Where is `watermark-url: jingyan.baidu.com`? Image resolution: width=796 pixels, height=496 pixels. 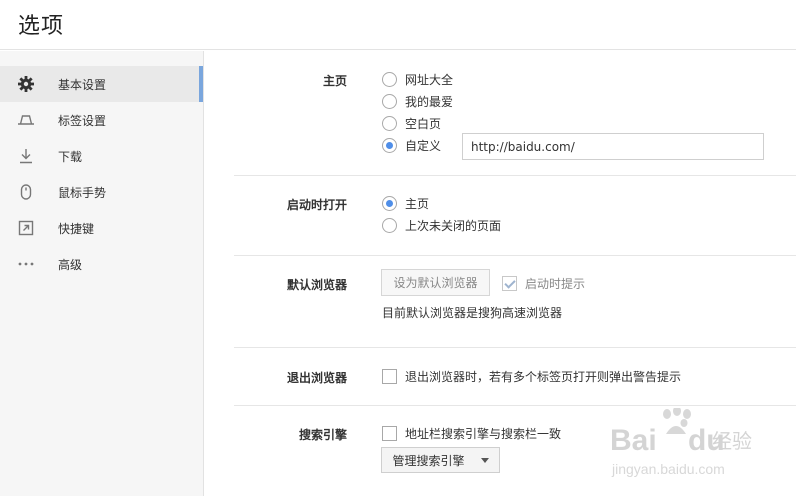 watermark-url: jingyan.baidu.com is located at coordinates (668, 469).